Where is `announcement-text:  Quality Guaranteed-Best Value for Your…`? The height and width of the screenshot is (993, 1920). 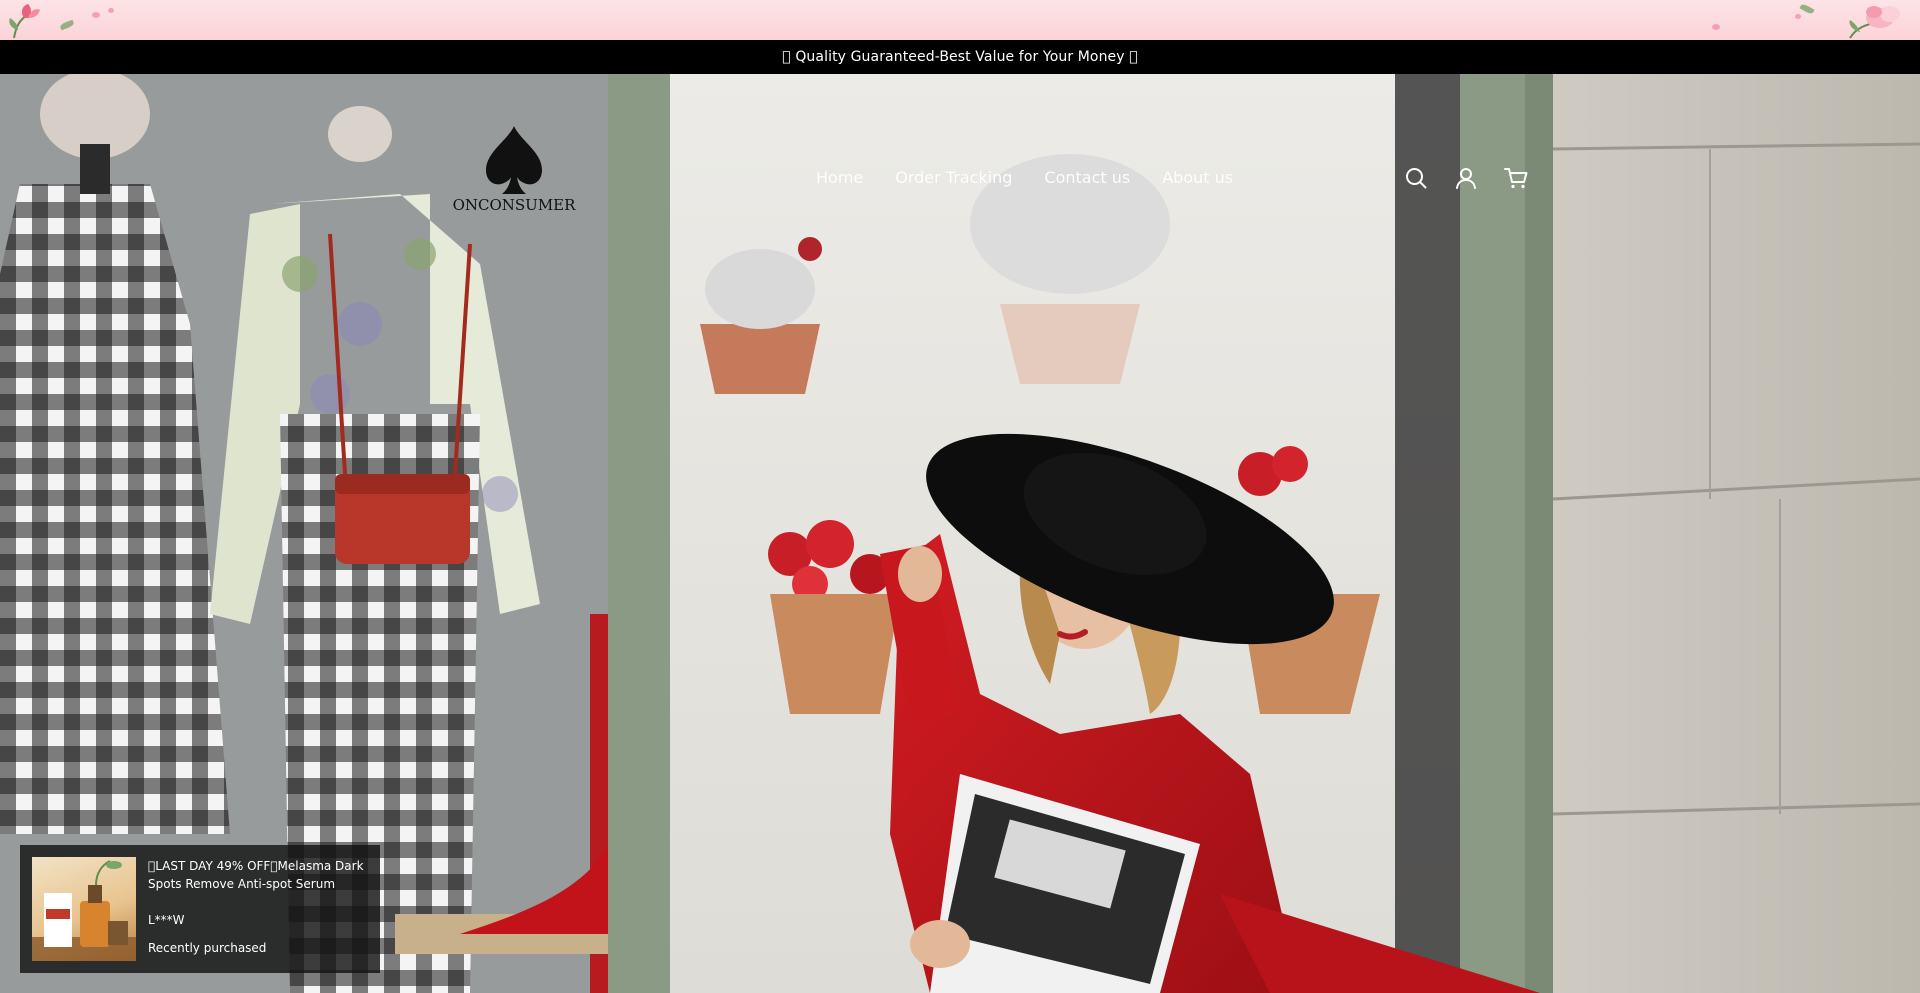
announcement-text:  Quality Guaranteed-Best Value for Your… is located at coordinates (959, 57).